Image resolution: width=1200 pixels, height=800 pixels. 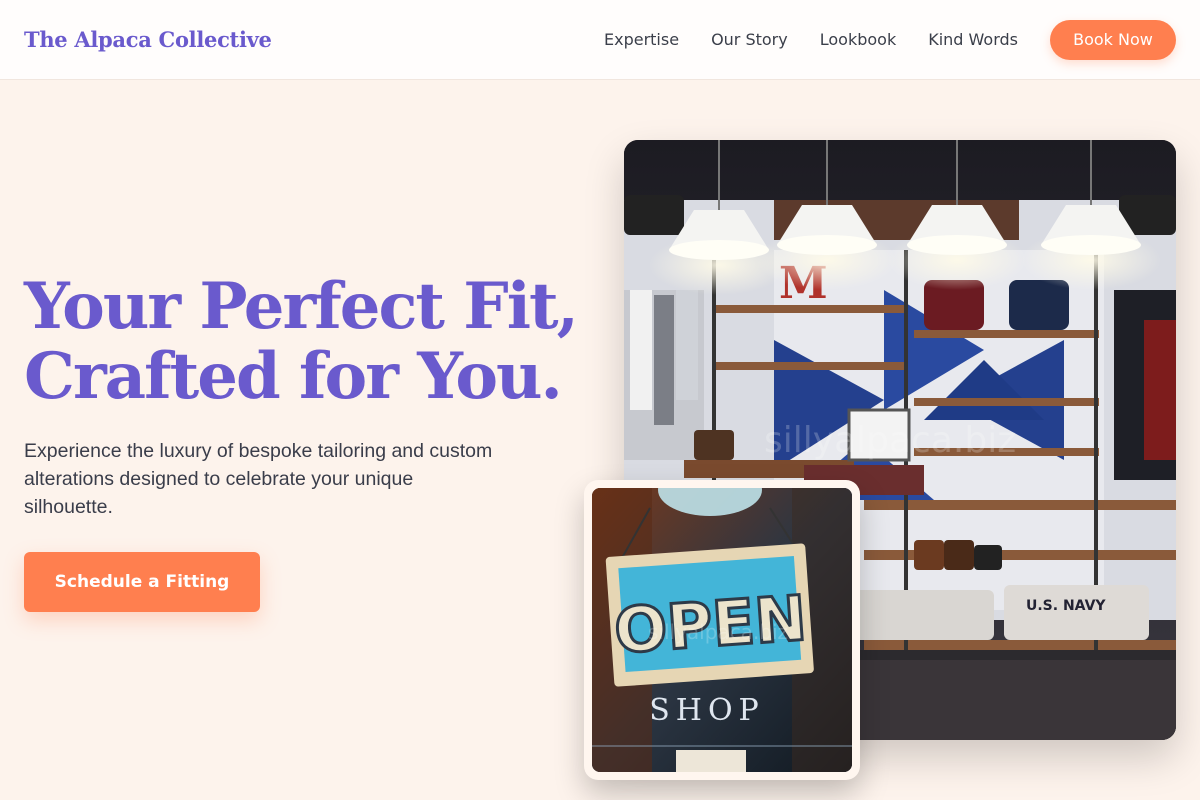 I want to click on hero-headline: Your Perfect Fit, Crafted for You., so click(x=304, y=342).